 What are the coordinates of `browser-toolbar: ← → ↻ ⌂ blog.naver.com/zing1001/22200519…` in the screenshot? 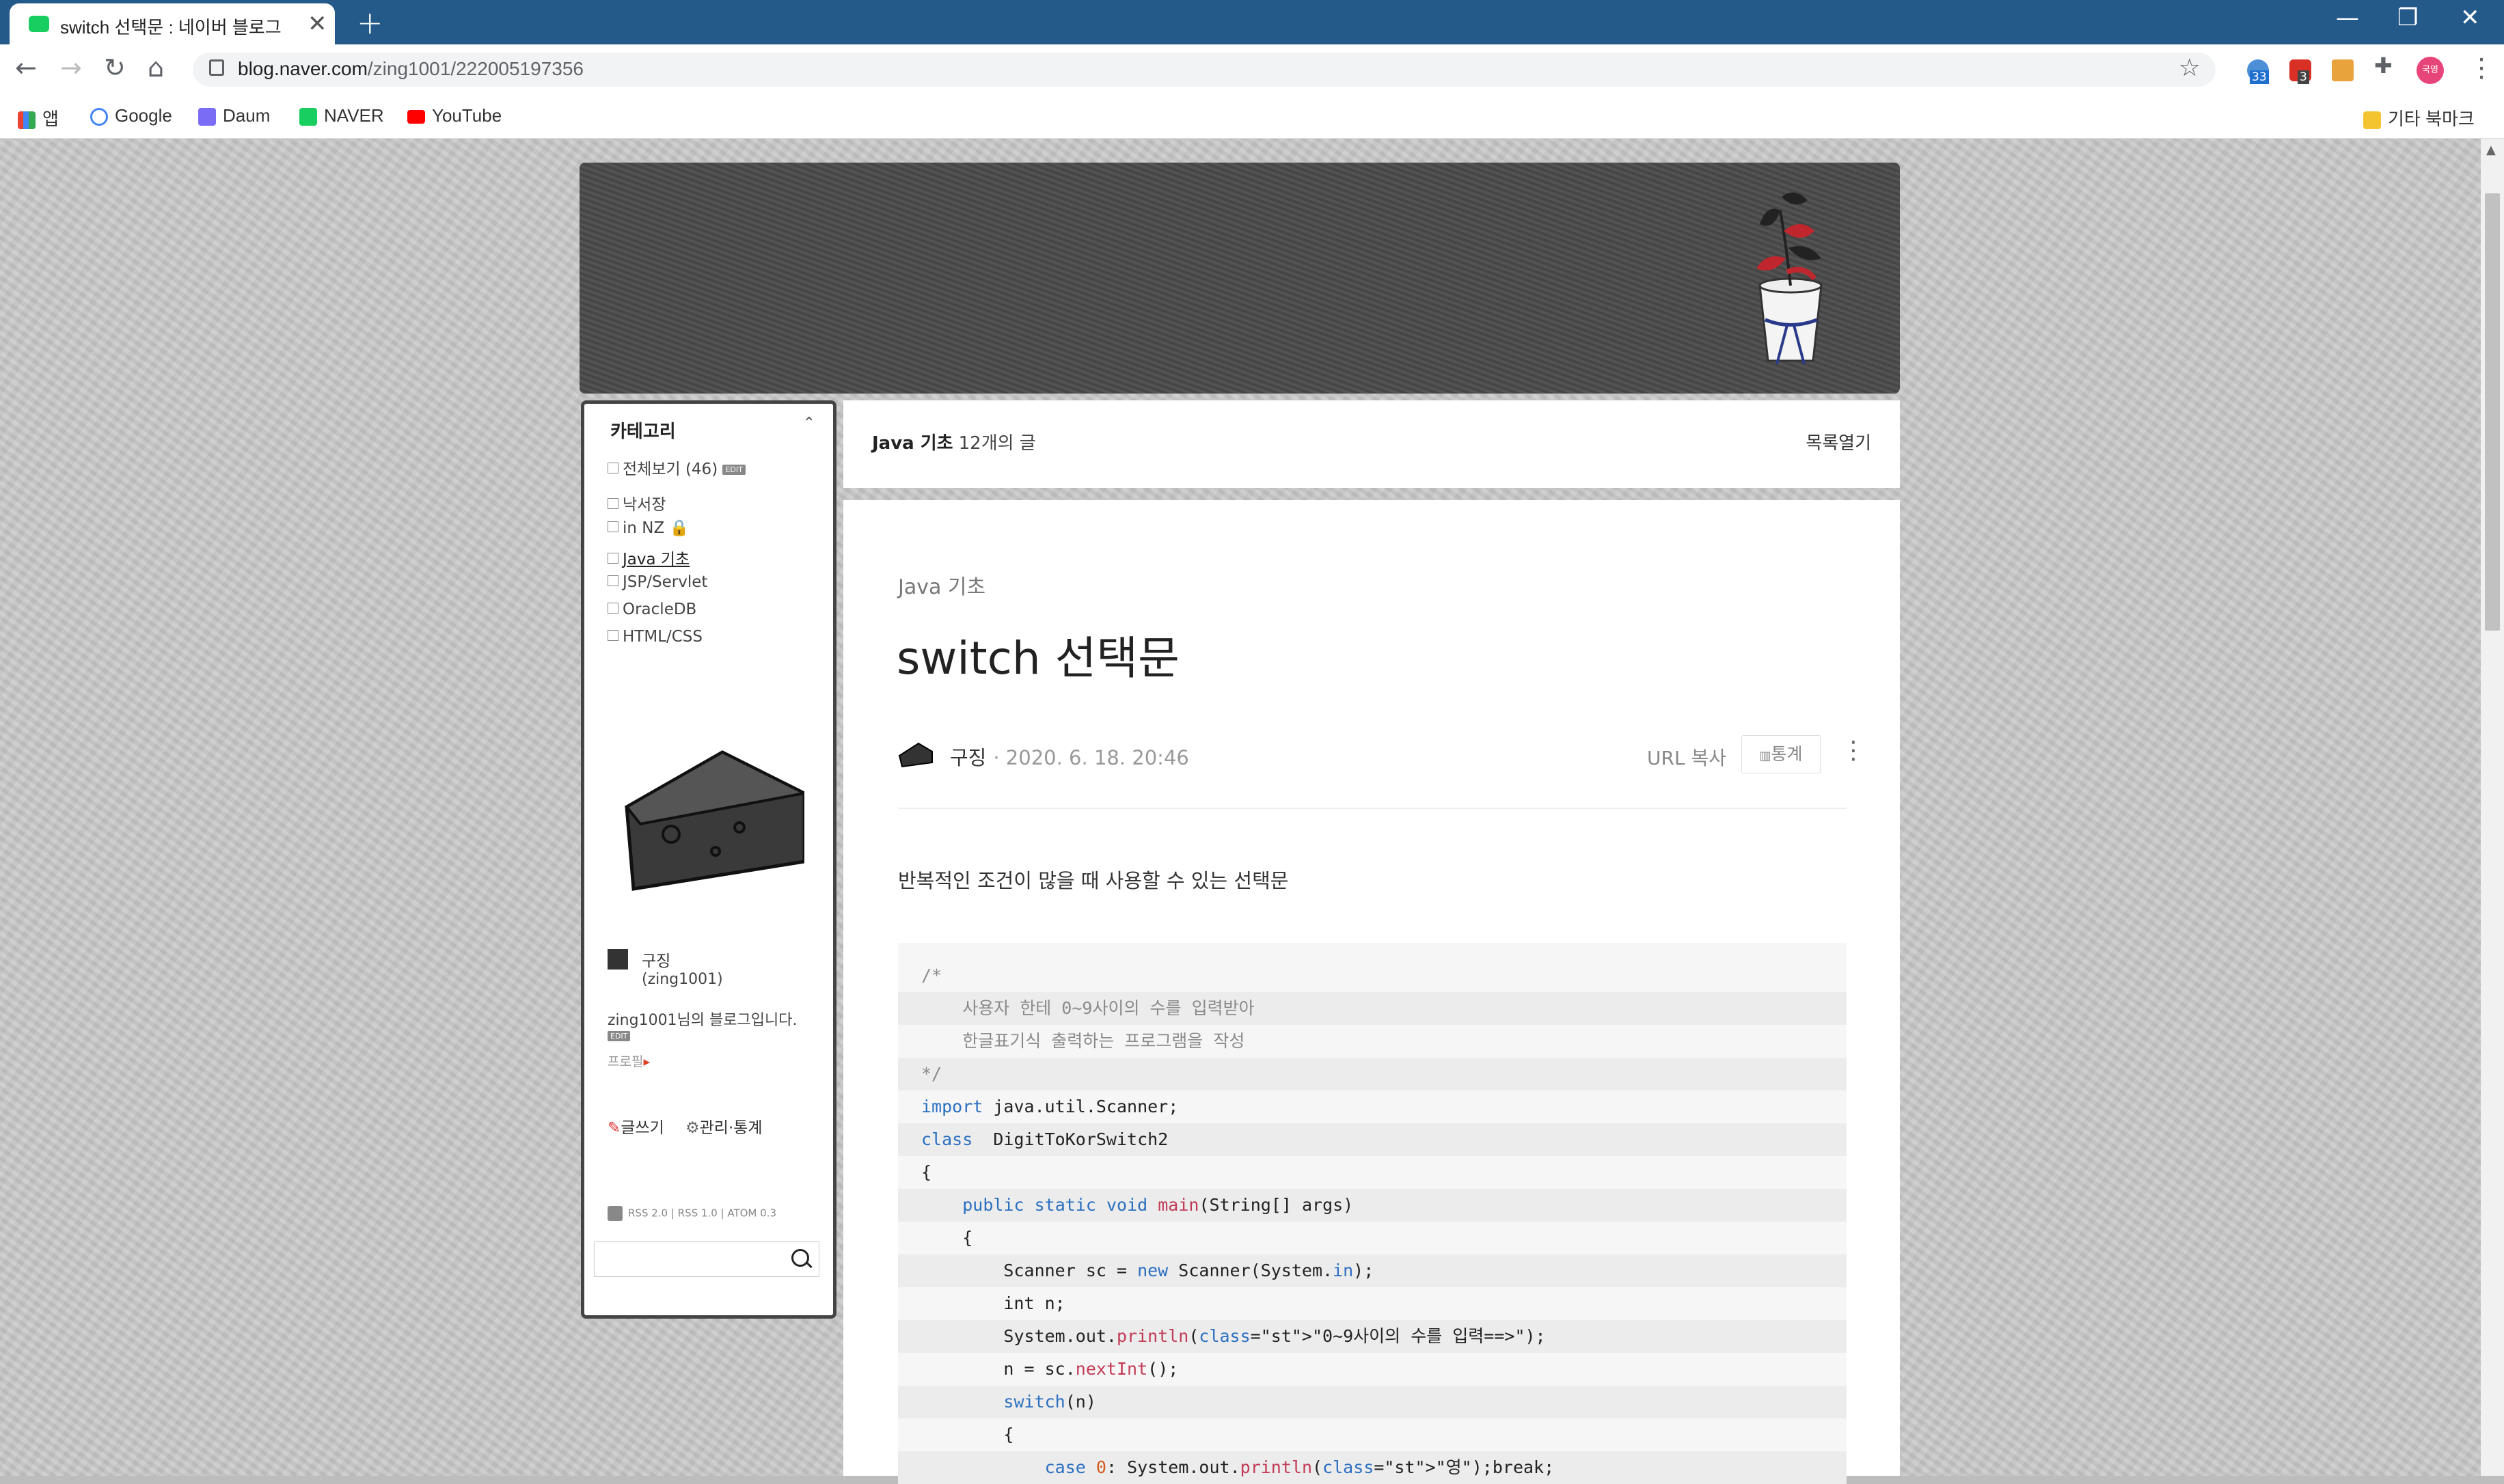 It's located at (1252, 70).